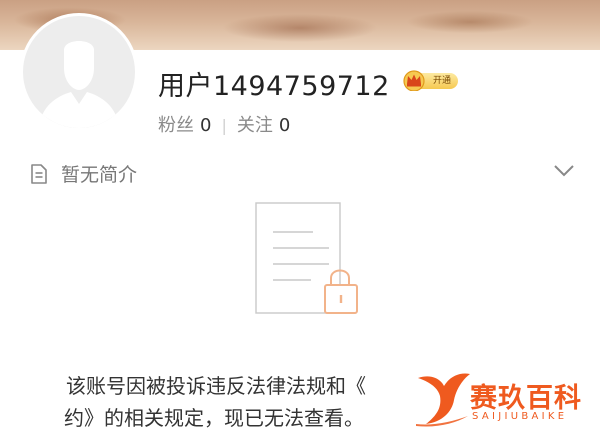 This screenshot has width=600, height=445. What do you see at coordinates (99, 175) in the screenshot?
I see `intro-text: 暂无简介` at bounding box center [99, 175].